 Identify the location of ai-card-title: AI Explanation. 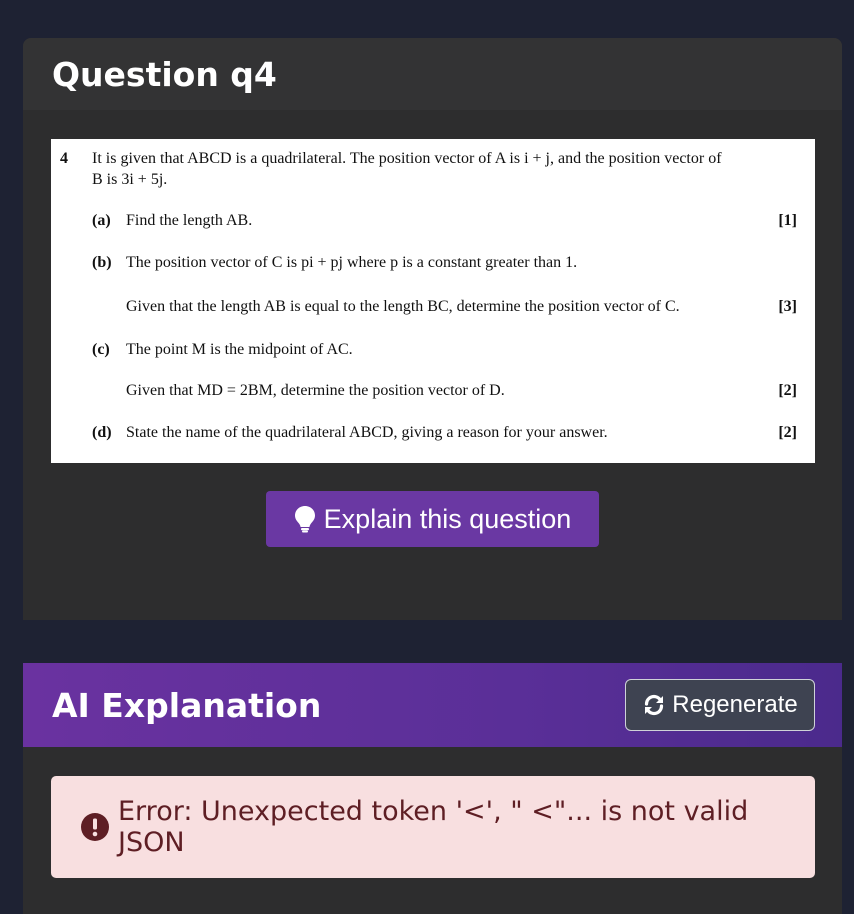
(187, 705).